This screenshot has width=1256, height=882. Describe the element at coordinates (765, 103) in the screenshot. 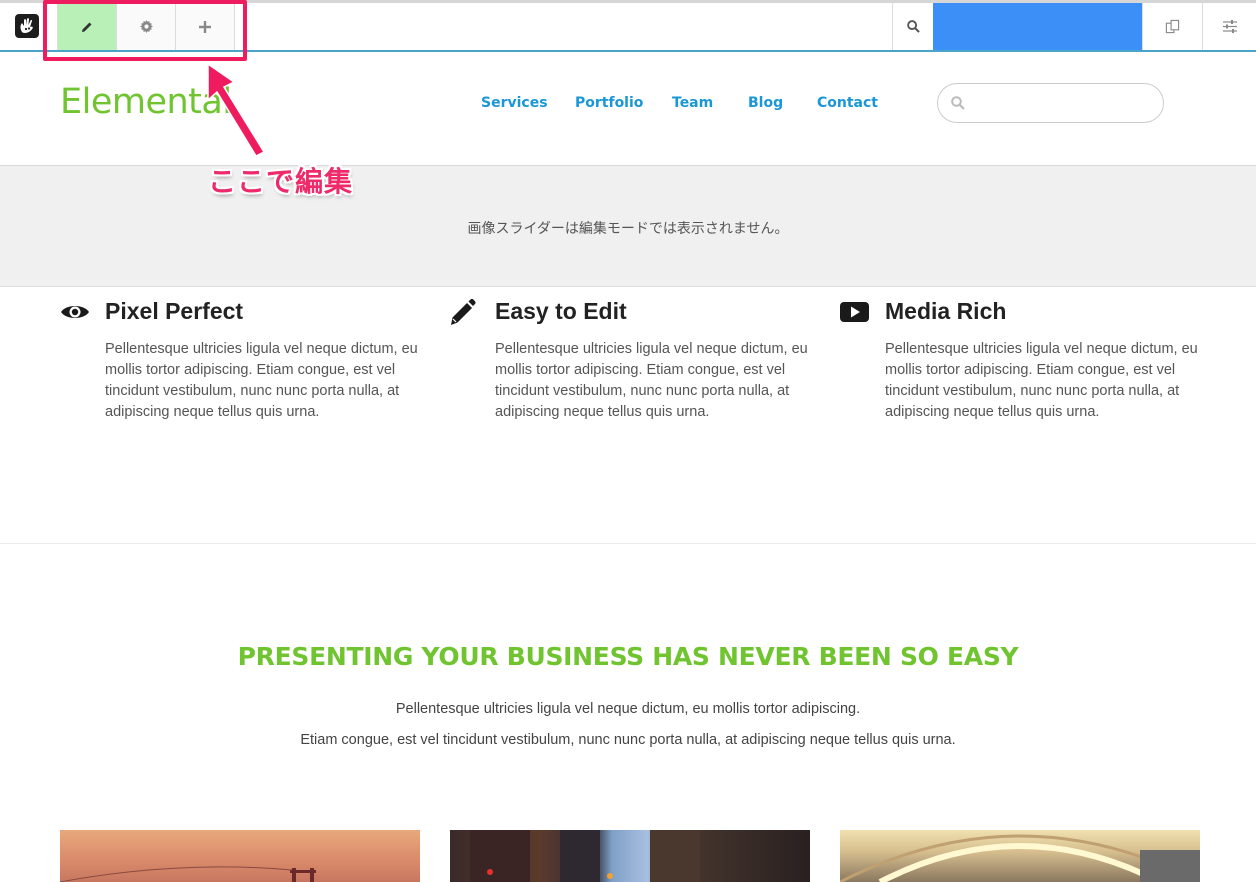

I see `nav-blog: Blog` at that location.